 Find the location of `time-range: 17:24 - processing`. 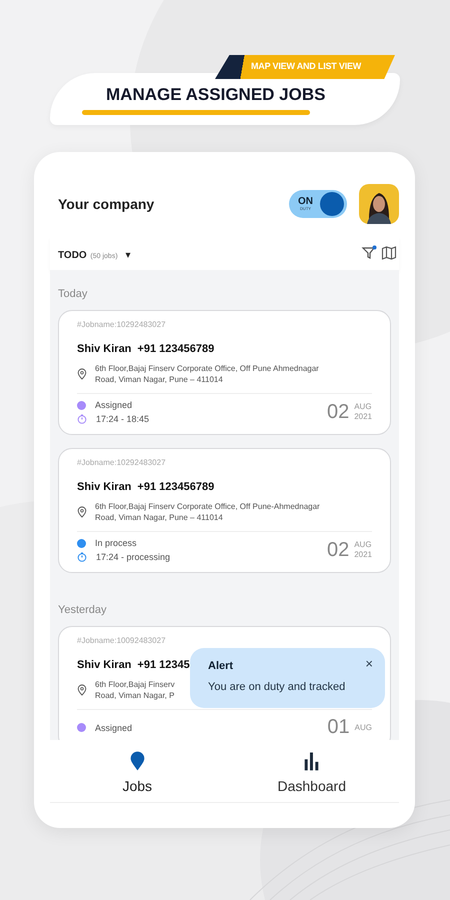

time-range: 17:24 - processing is located at coordinates (133, 557).